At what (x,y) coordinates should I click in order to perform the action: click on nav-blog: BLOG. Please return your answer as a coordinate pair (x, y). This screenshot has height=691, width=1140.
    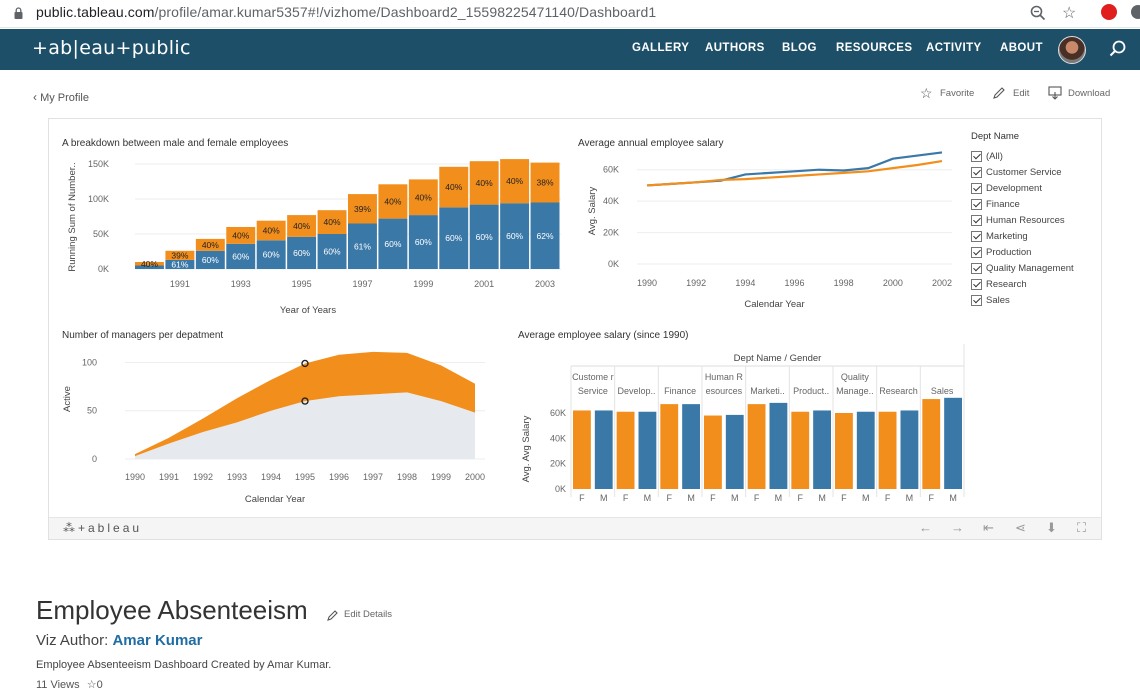
    Looking at the image, I should click on (799, 48).